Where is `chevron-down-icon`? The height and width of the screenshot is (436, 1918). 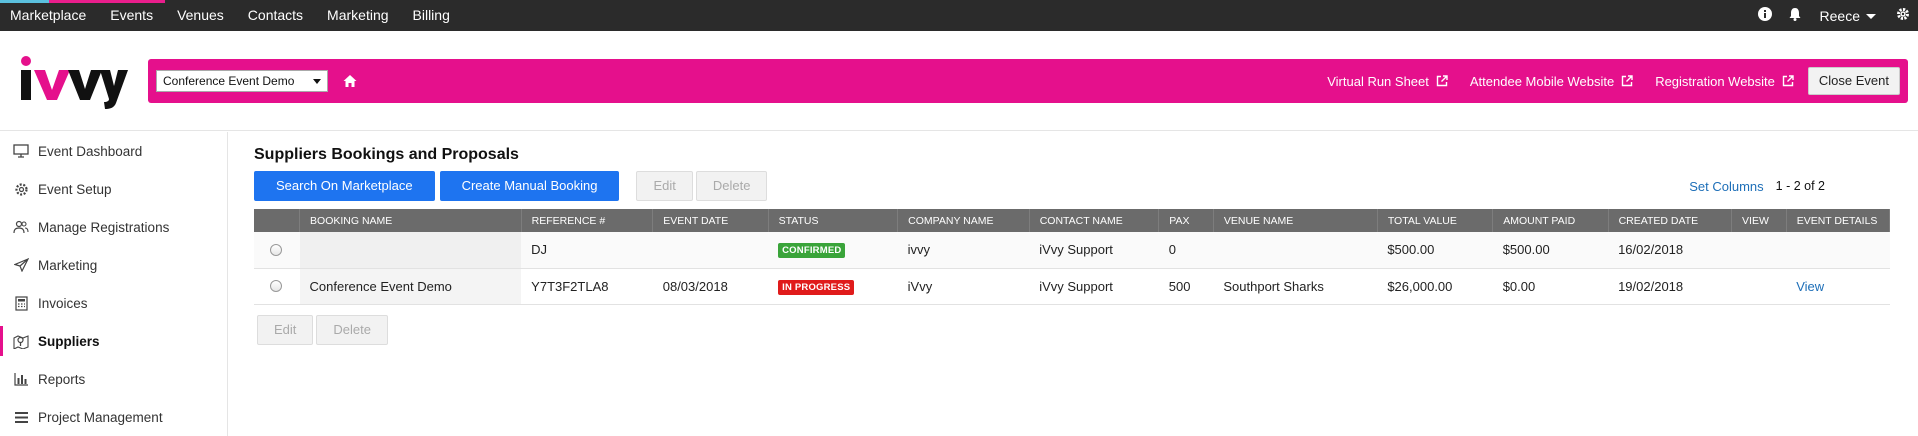 chevron-down-icon is located at coordinates (1871, 17).